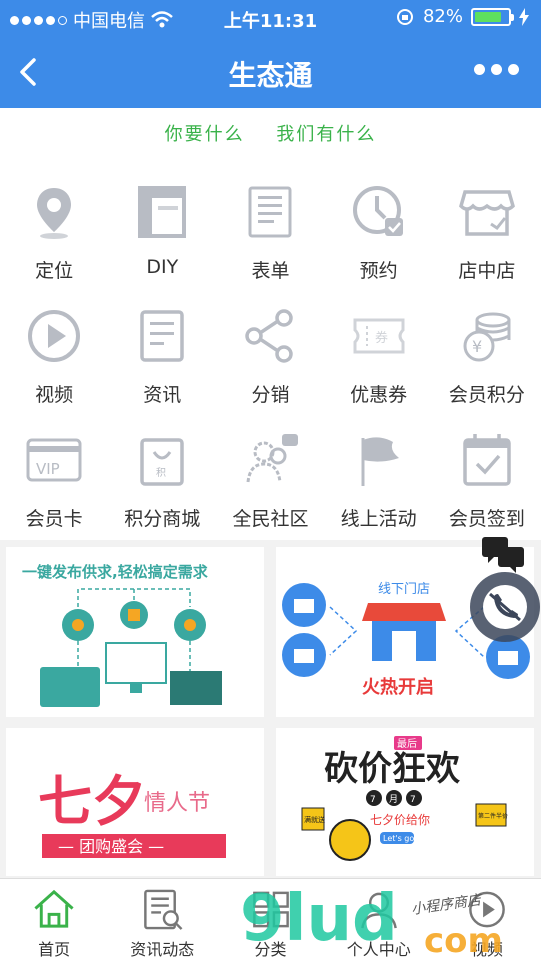 The width and height of the screenshot is (541, 960). What do you see at coordinates (54, 908) in the screenshot?
I see `home-icon` at bounding box center [54, 908].